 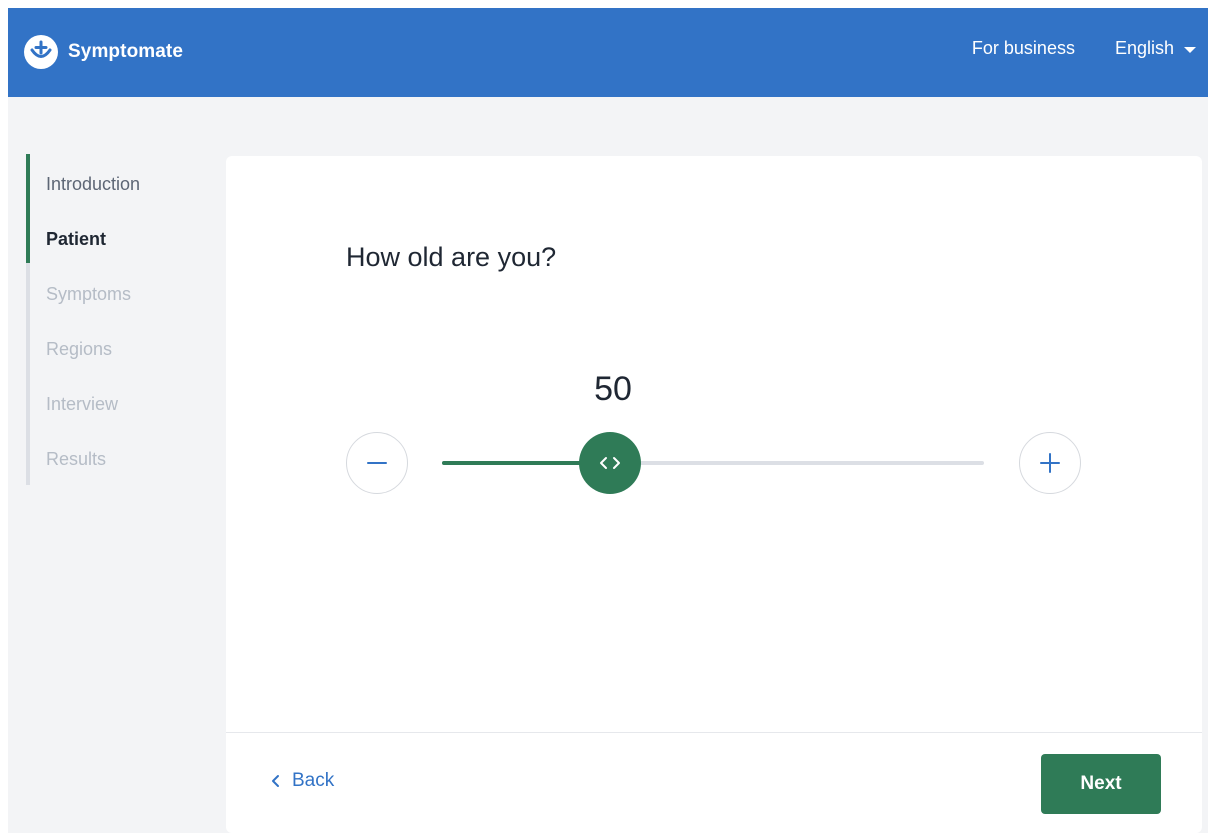 What do you see at coordinates (93, 184) in the screenshot?
I see `sidebar-item-introduction: Introduction` at bounding box center [93, 184].